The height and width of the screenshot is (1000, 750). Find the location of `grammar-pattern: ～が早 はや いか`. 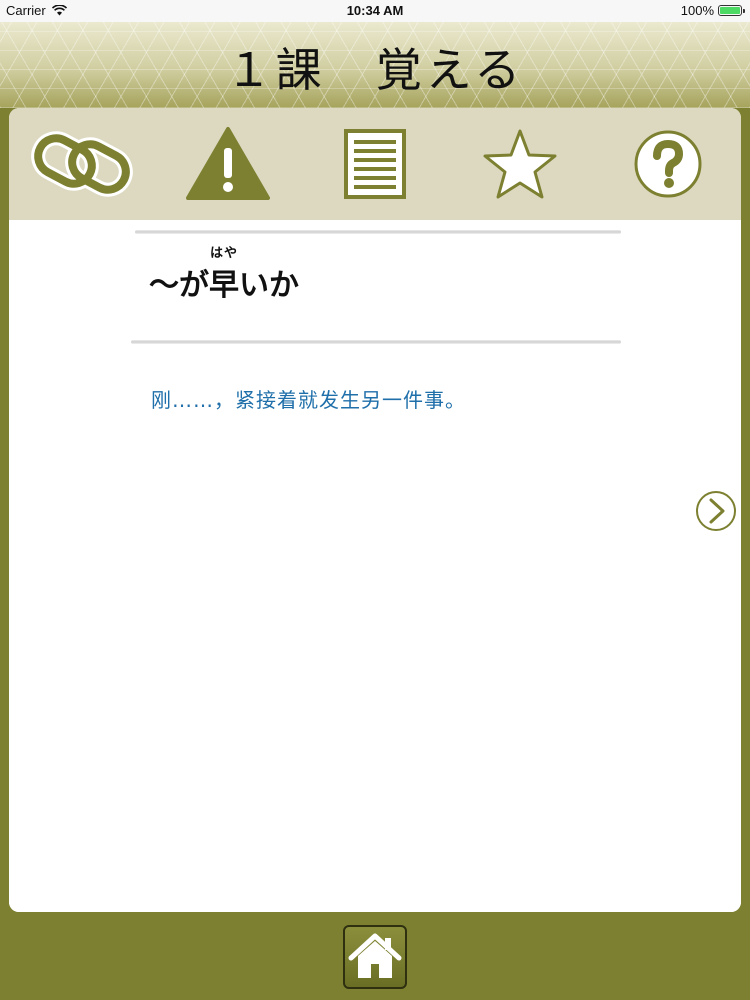

grammar-pattern: ～が早 はや いか is located at coordinates (224, 275).